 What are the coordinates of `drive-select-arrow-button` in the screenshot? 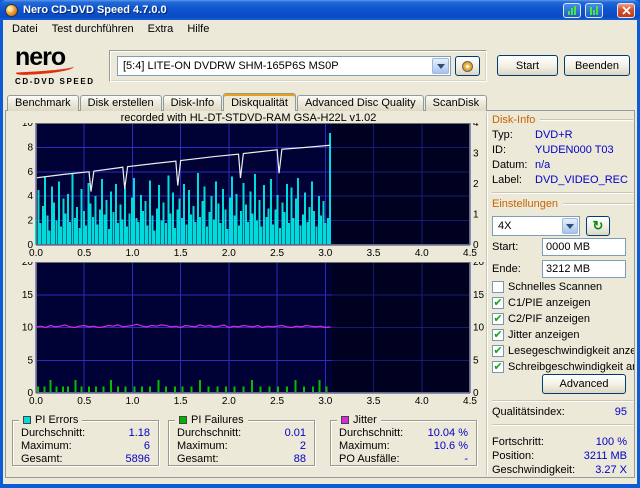 It's located at (440, 66).